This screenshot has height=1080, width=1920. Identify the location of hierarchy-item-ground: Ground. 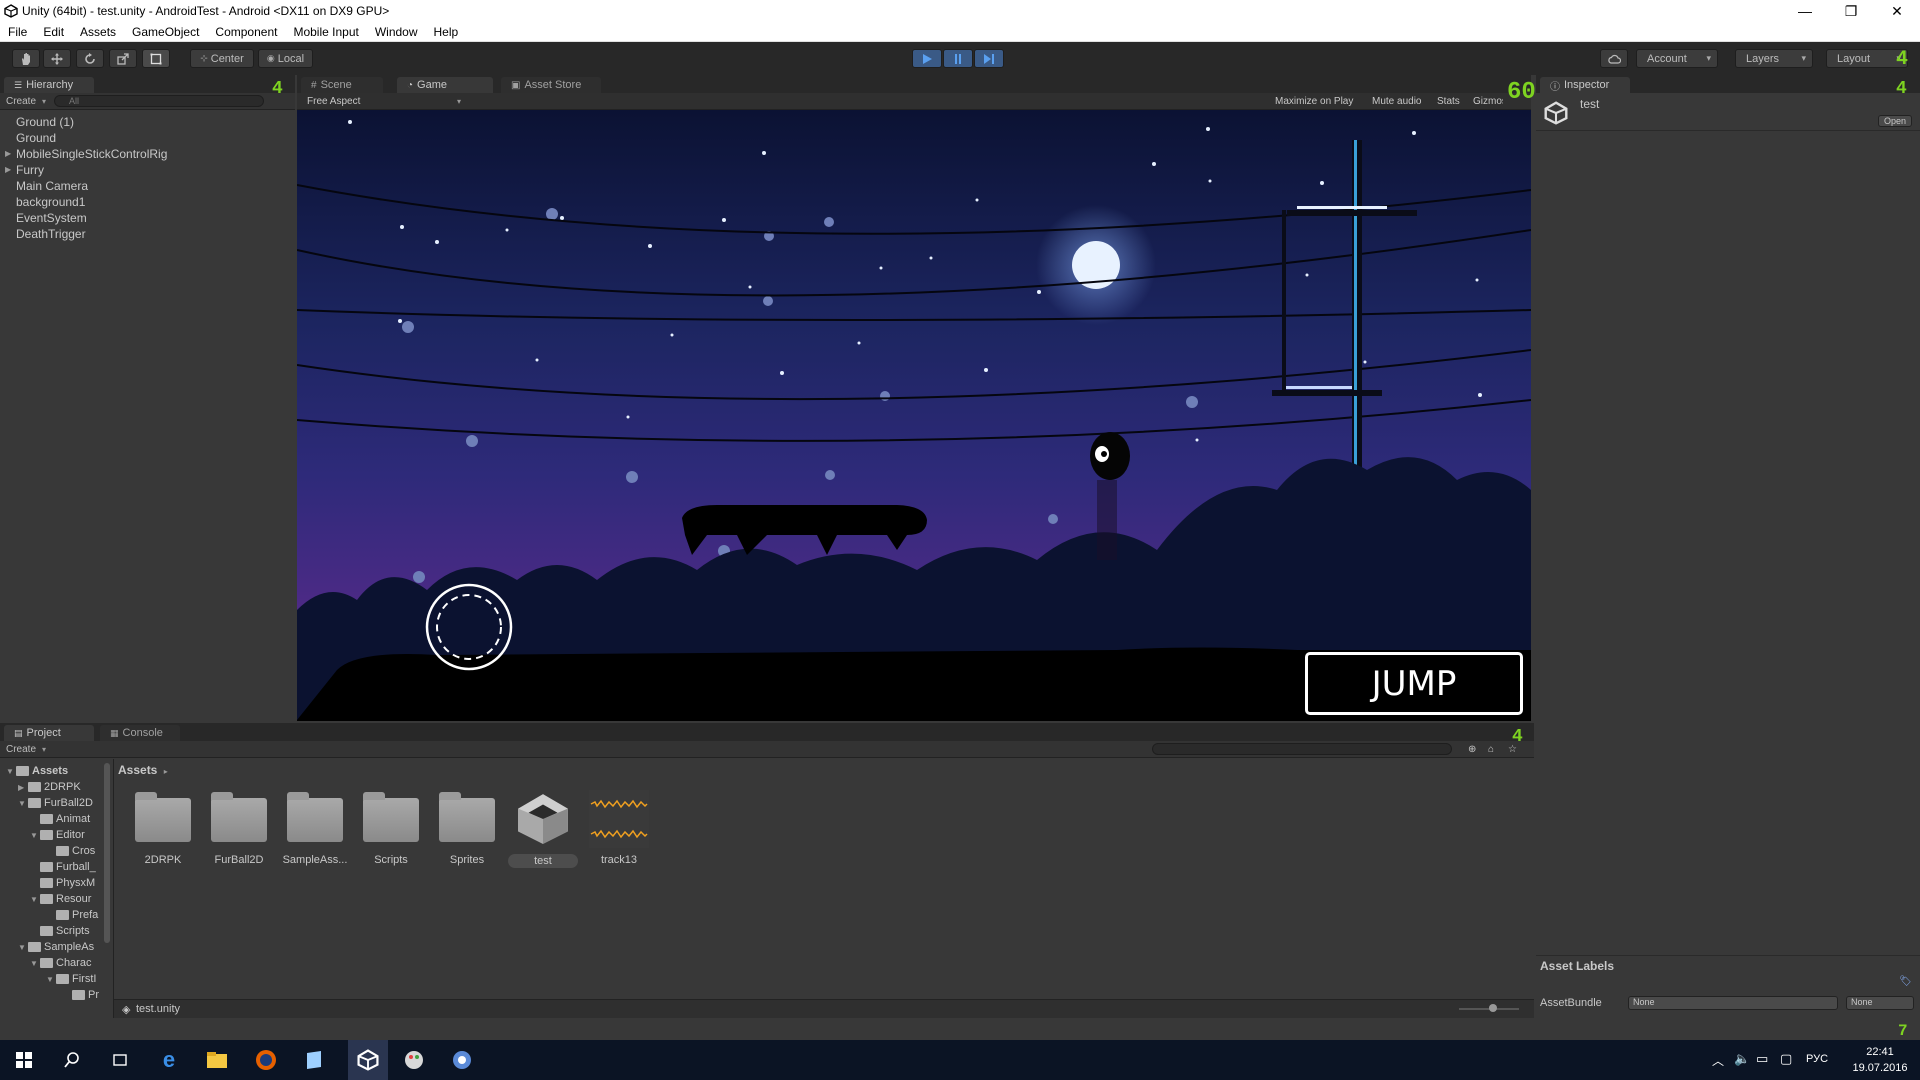
(36, 138).